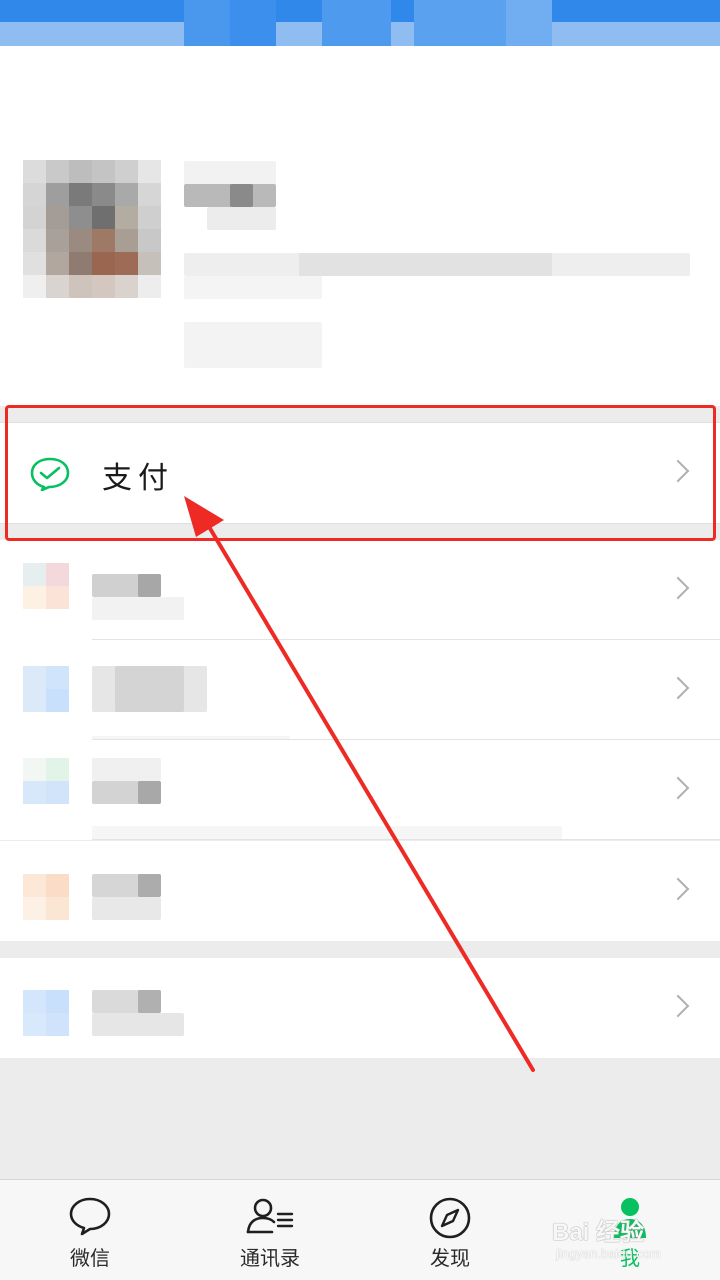 The width and height of the screenshot is (720, 1280). Describe the element at coordinates (406, 839) in the screenshot. I see `row-divider` at that location.